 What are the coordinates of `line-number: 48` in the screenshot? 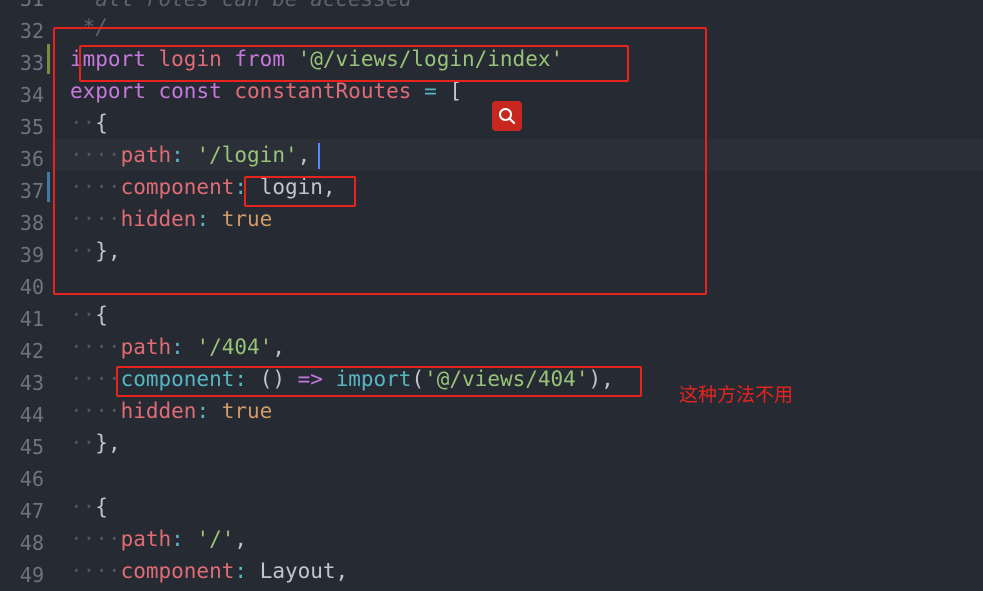 It's located at (31, 543).